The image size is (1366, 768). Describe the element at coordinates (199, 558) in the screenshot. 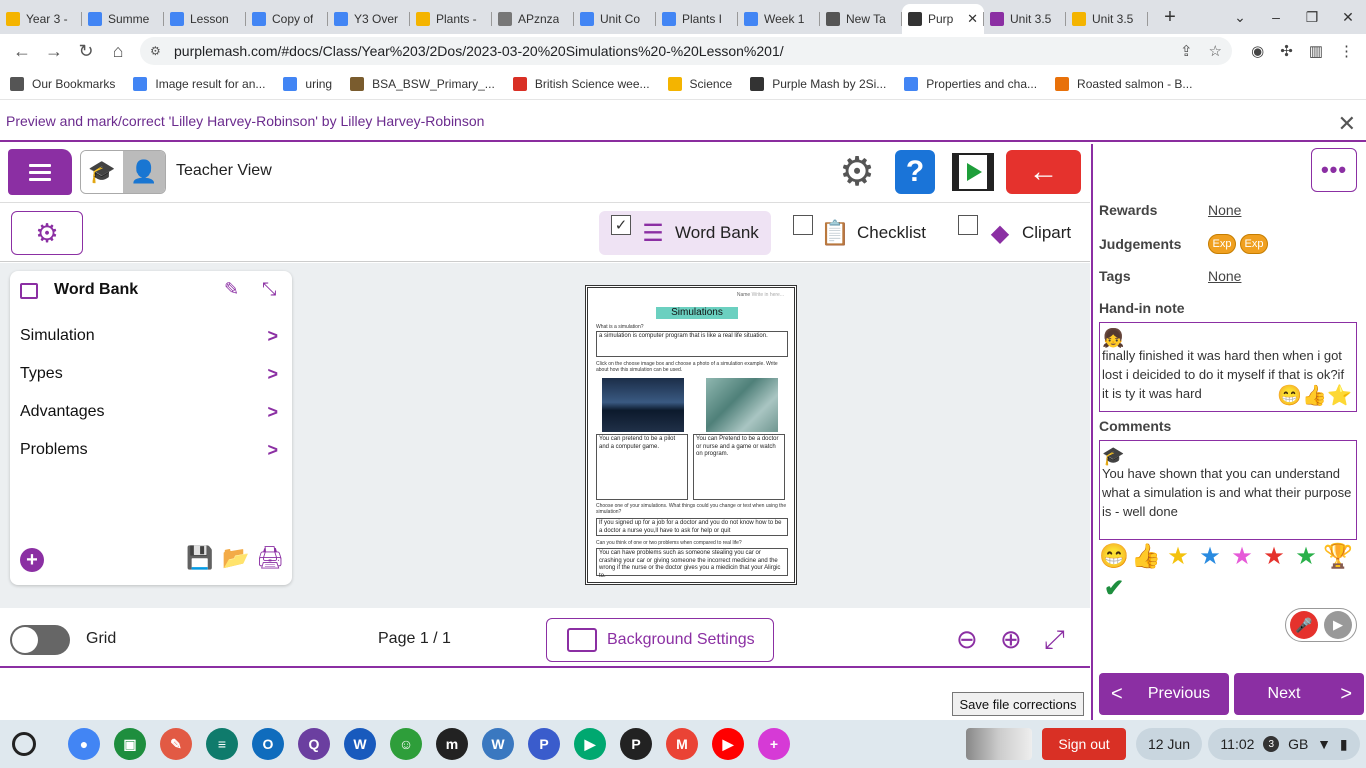

I see `save-disk-icon: 💾` at that location.